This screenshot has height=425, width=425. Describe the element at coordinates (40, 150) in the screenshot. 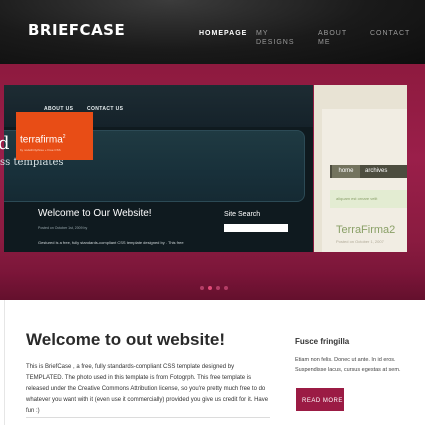

I see `slide-brand-tagline: by nodethirtythree + Free CSS` at that location.